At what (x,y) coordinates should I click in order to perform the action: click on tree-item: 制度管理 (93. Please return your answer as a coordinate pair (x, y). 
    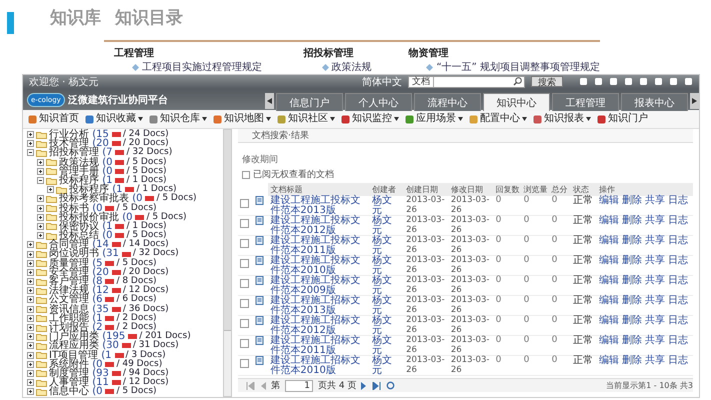
    Looking at the image, I should click on (79, 373).